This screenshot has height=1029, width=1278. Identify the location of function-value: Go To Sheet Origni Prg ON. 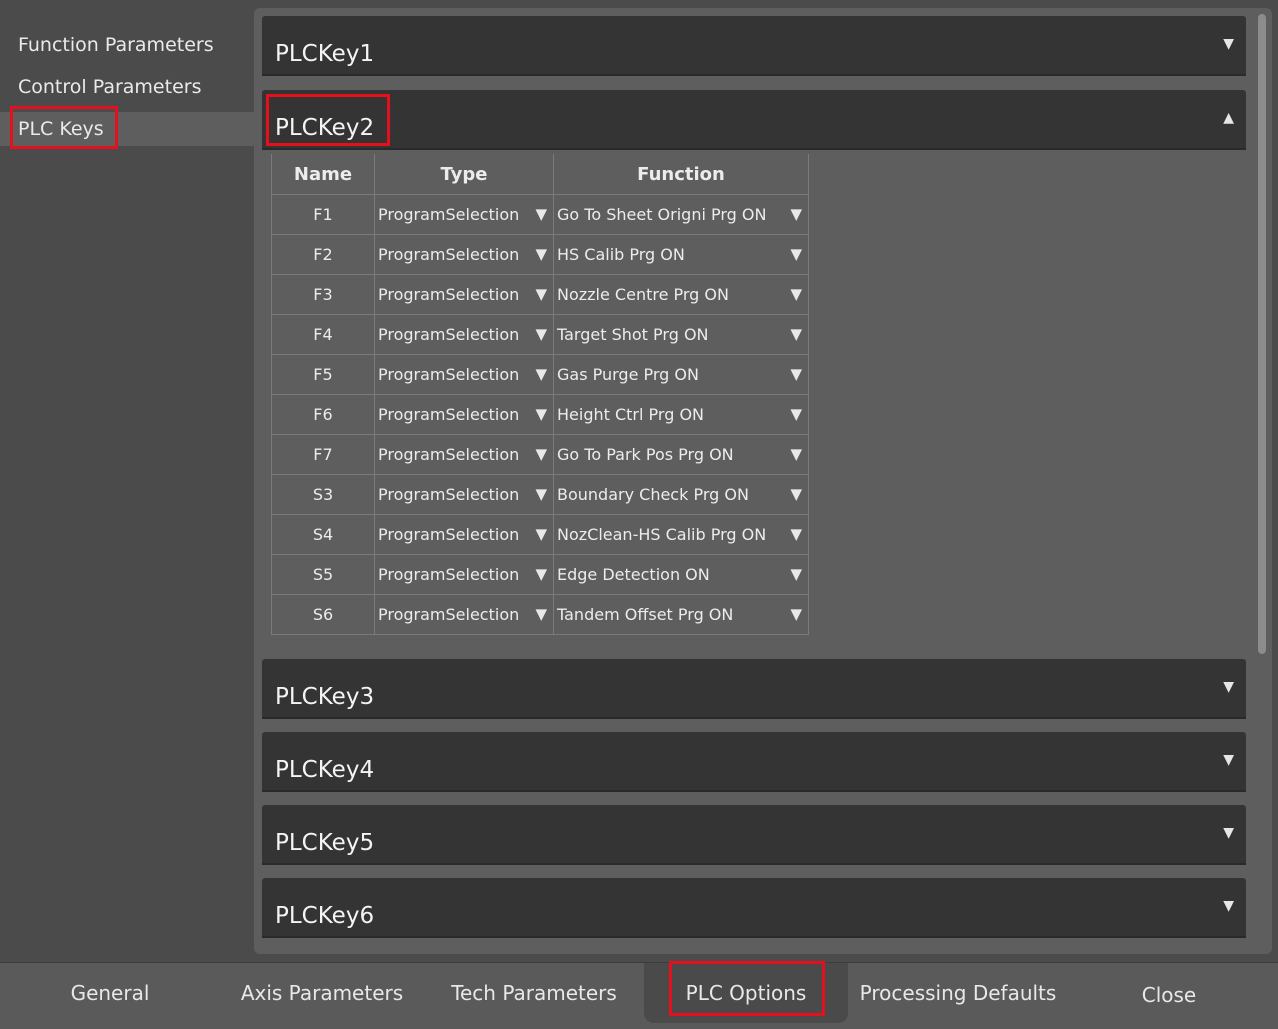
(662, 214).